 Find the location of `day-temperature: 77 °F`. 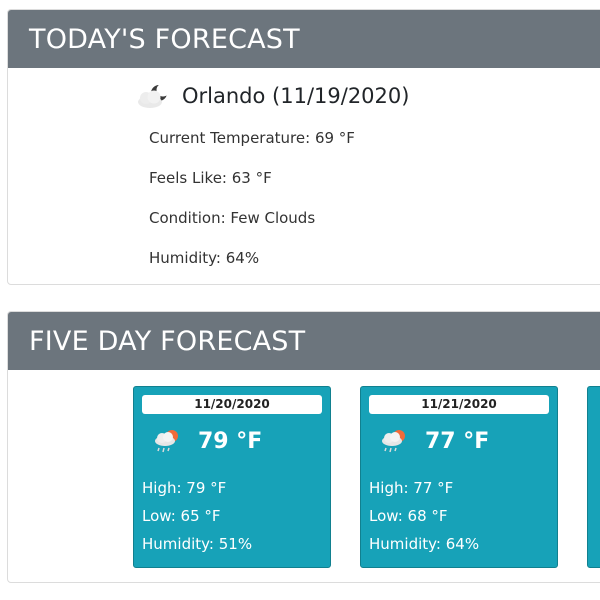

day-temperature: 77 °F is located at coordinates (457, 441).